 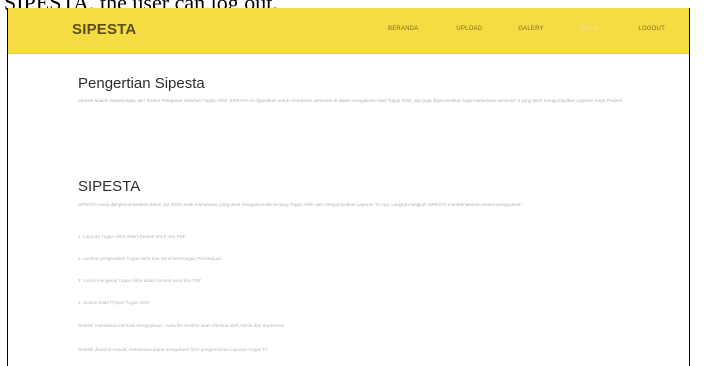 What do you see at coordinates (114, 302) in the screenshot?
I see `list-item: 4. Source kode Project Tugas Akhir` at bounding box center [114, 302].